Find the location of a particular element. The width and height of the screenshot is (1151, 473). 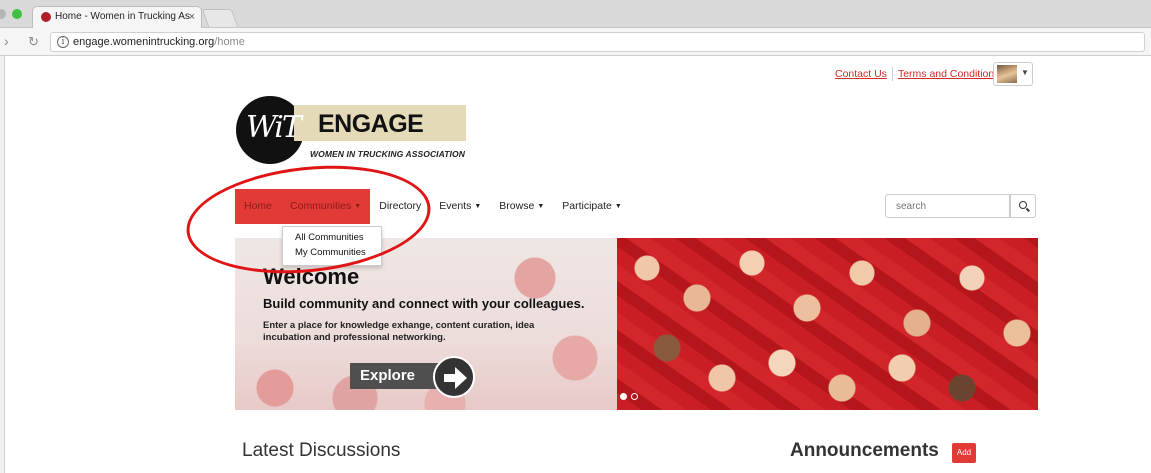

nav-directory: Directory is located at coordinates (400, 206).